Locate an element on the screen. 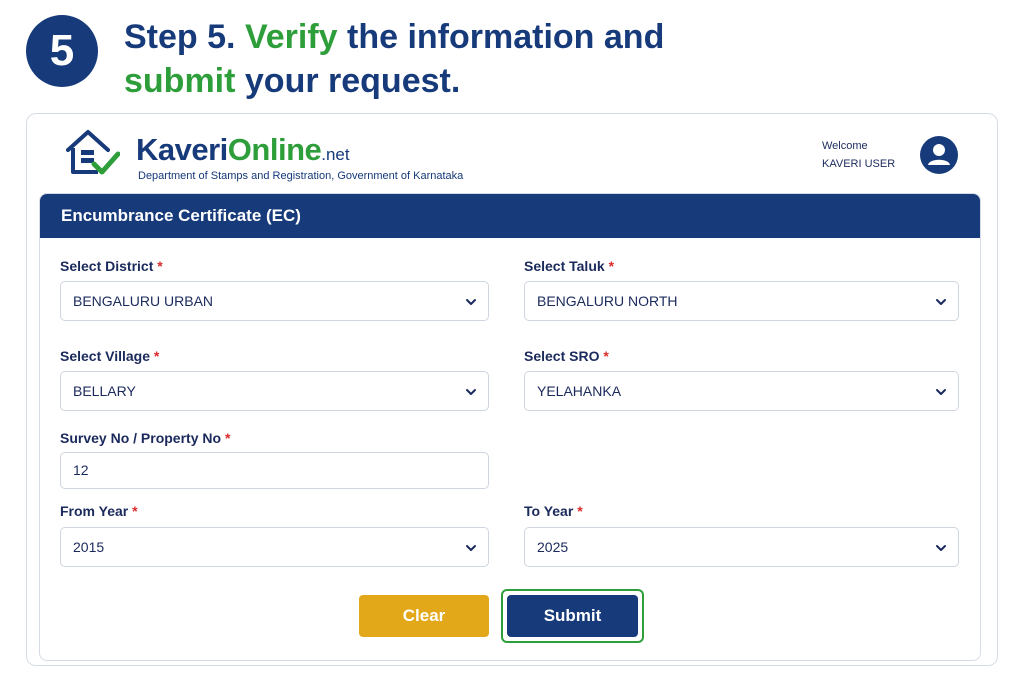  welcome-text: Welcome is located at coordinates (845, 146).